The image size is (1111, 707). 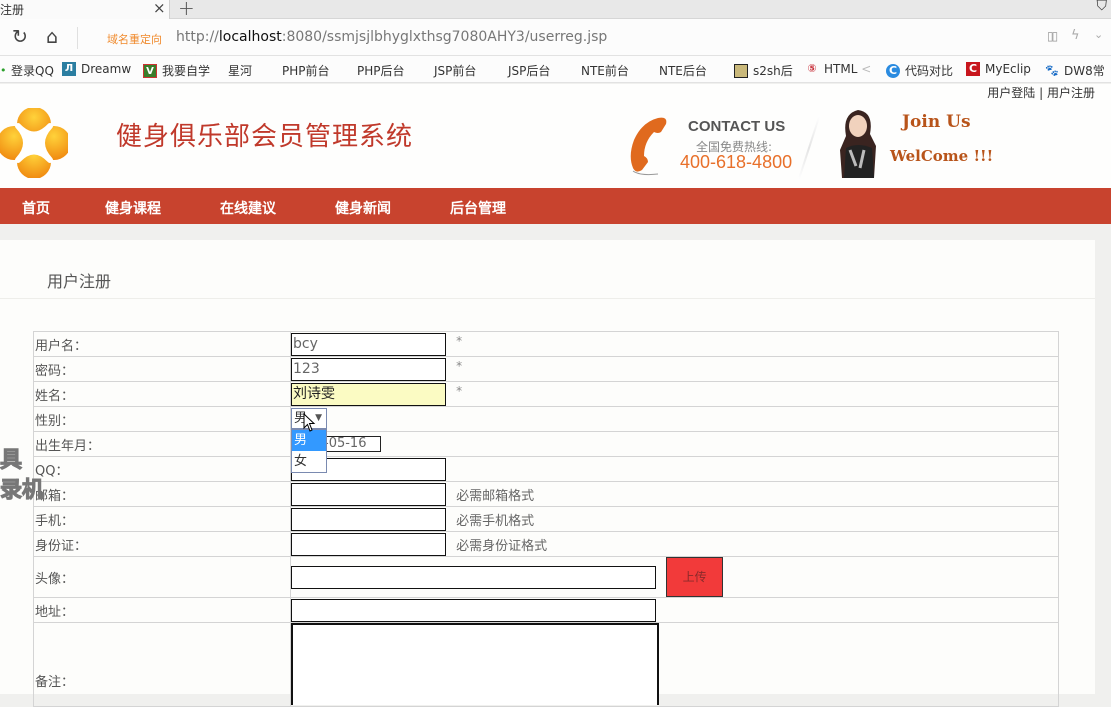 I want to click on bookmark-item: PHP后台, so click(x=381, y=70).